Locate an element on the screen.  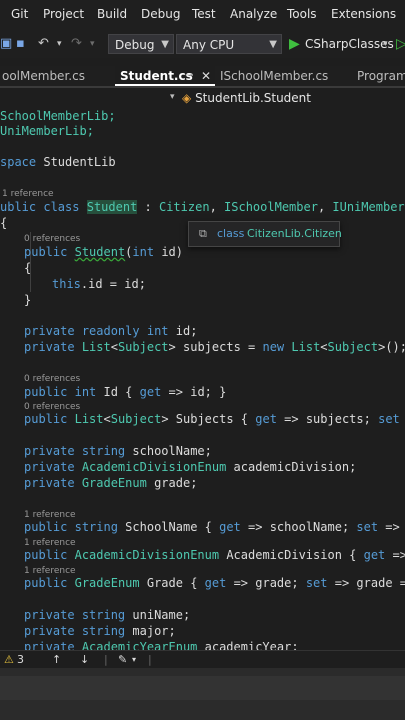
code-line: this.id = id; is located at coordinates (99, 284).